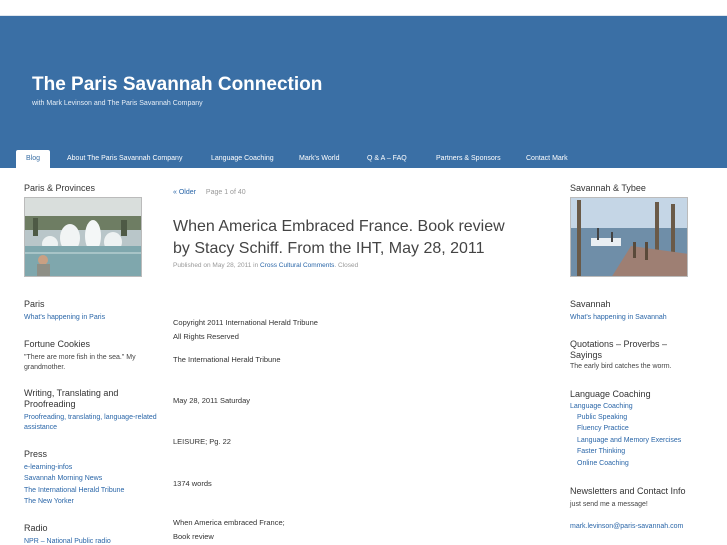 The width and height of the screenshot is (727, 545). I want to click on site-title: The Paris Savannah Connection, so click(177, 85).